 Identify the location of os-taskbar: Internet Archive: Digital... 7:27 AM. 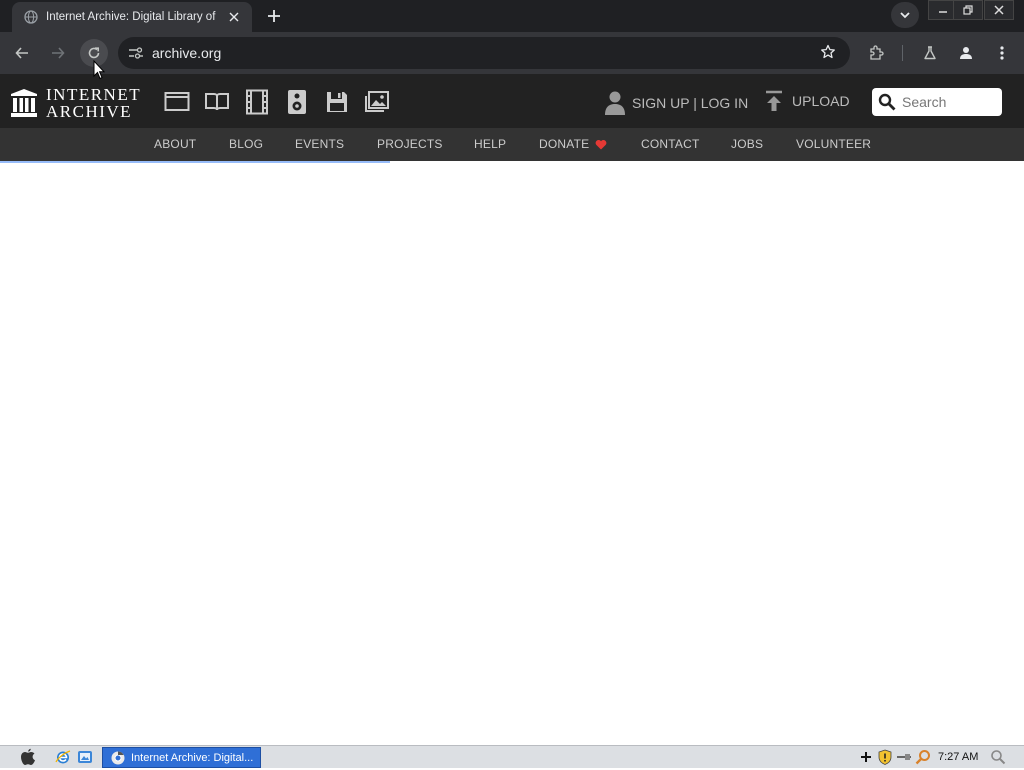
(512, 756).